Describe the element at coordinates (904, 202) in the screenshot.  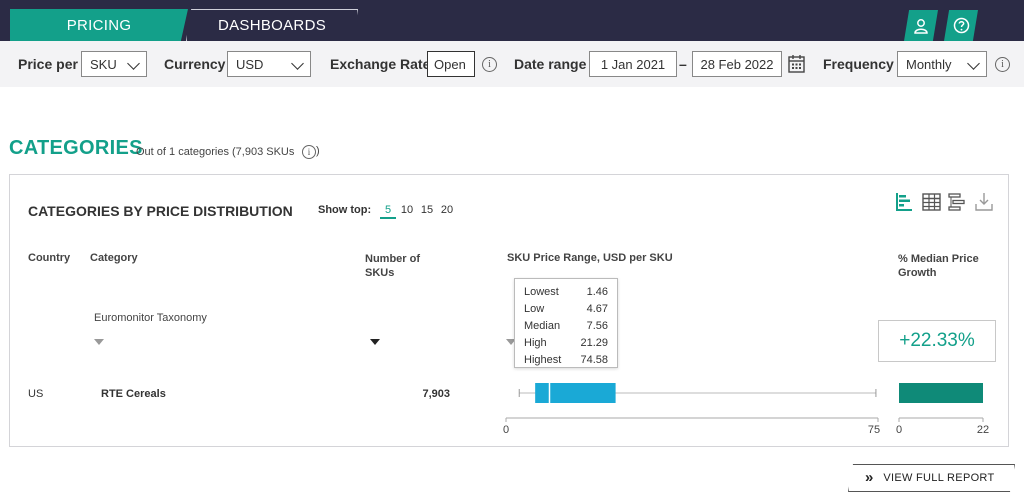
I see `bar-chart-icon` at that location.